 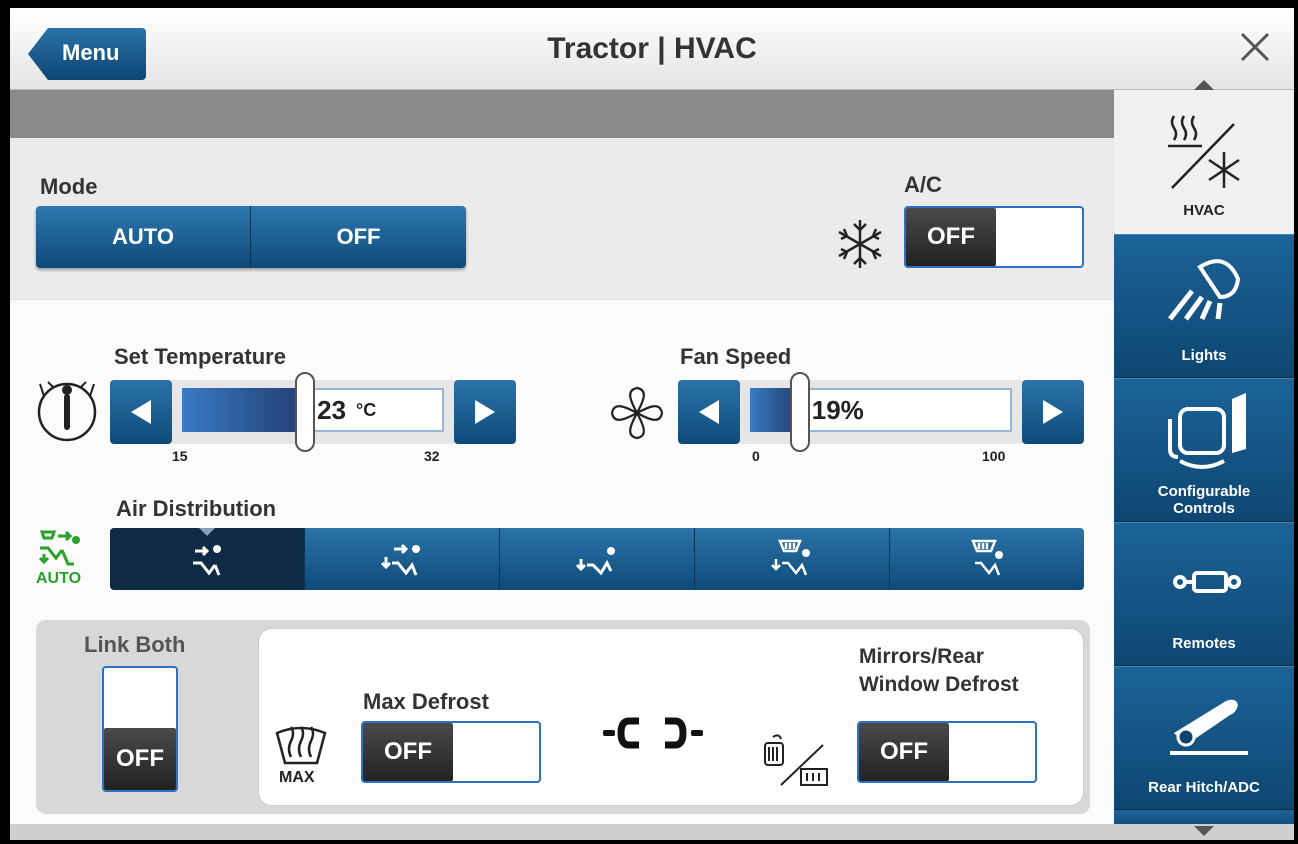 What do you see at coordinates (1204, 594) in the screenshot?
I see `nav-item-remotes: Remotes` at bounding box center [1204, 594].